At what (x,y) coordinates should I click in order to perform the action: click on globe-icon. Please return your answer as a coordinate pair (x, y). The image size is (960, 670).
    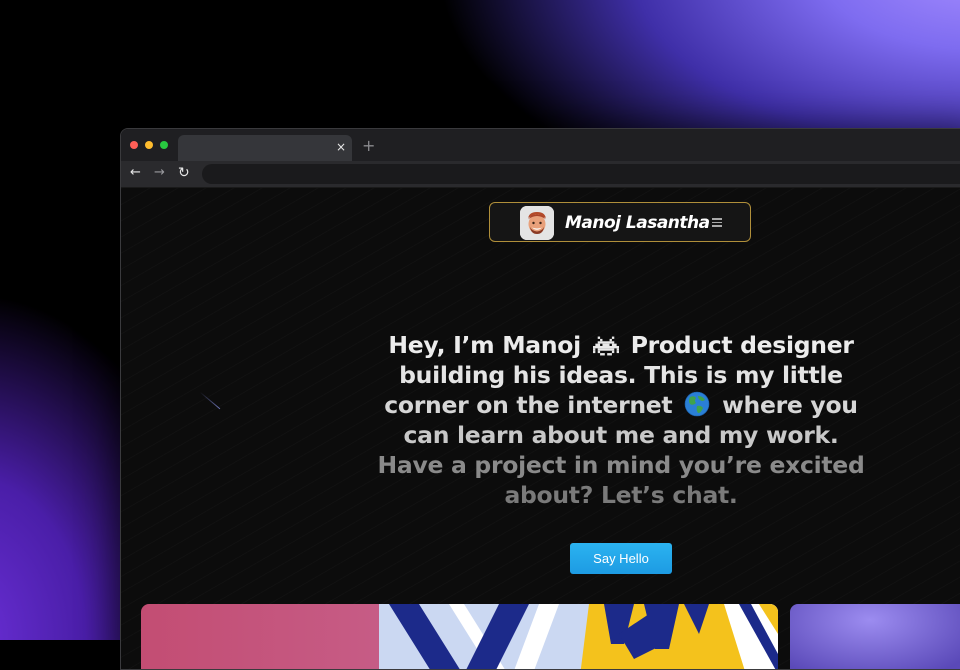
    Looking at the image, I should click on (697, 404).